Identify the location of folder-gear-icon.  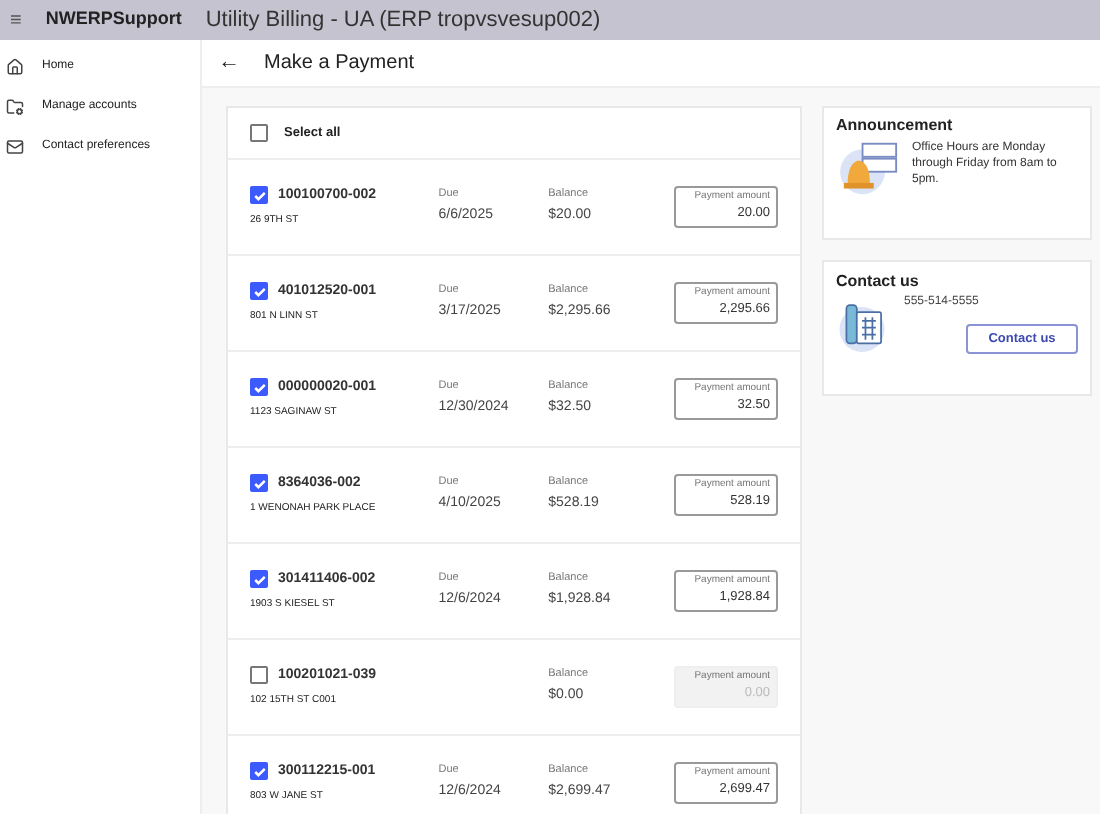
(15, 107).